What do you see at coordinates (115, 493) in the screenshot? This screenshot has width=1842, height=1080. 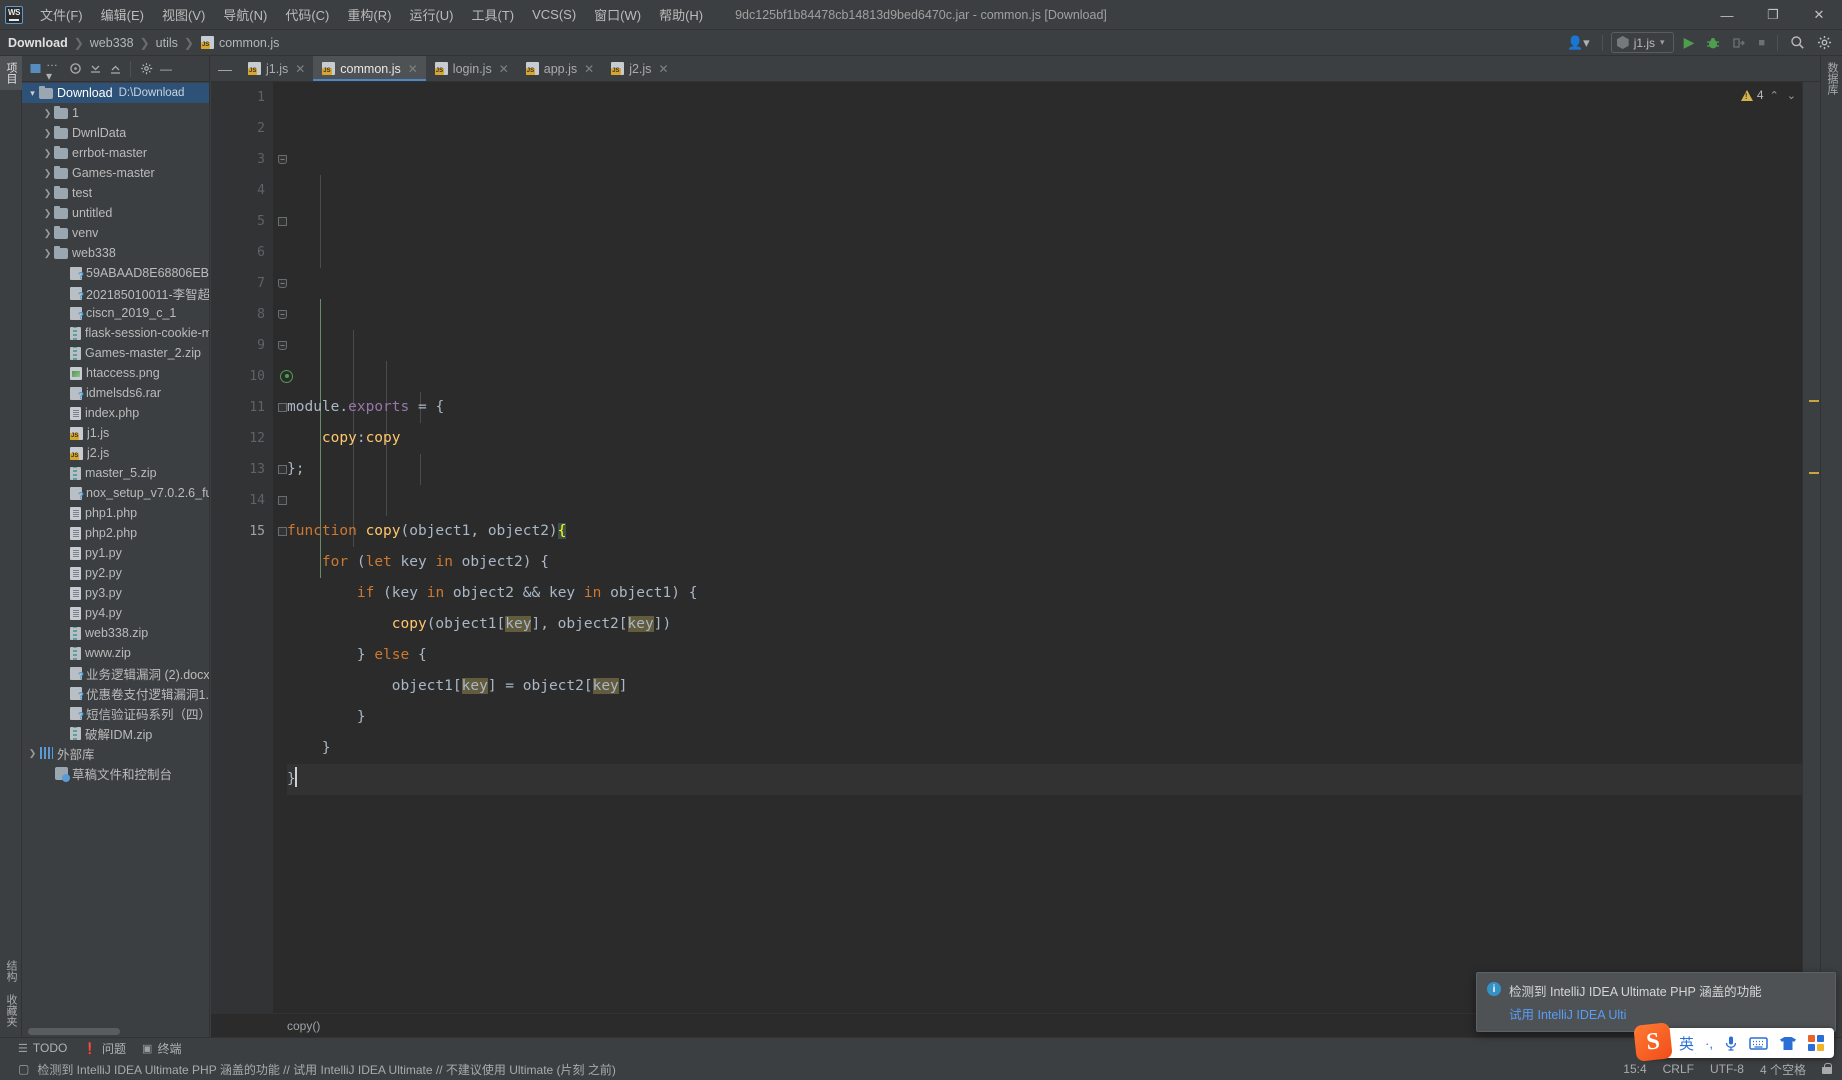 I see `tree-node: nox_setup_v7.0.2.6_full` at bounding box center [115, 493].